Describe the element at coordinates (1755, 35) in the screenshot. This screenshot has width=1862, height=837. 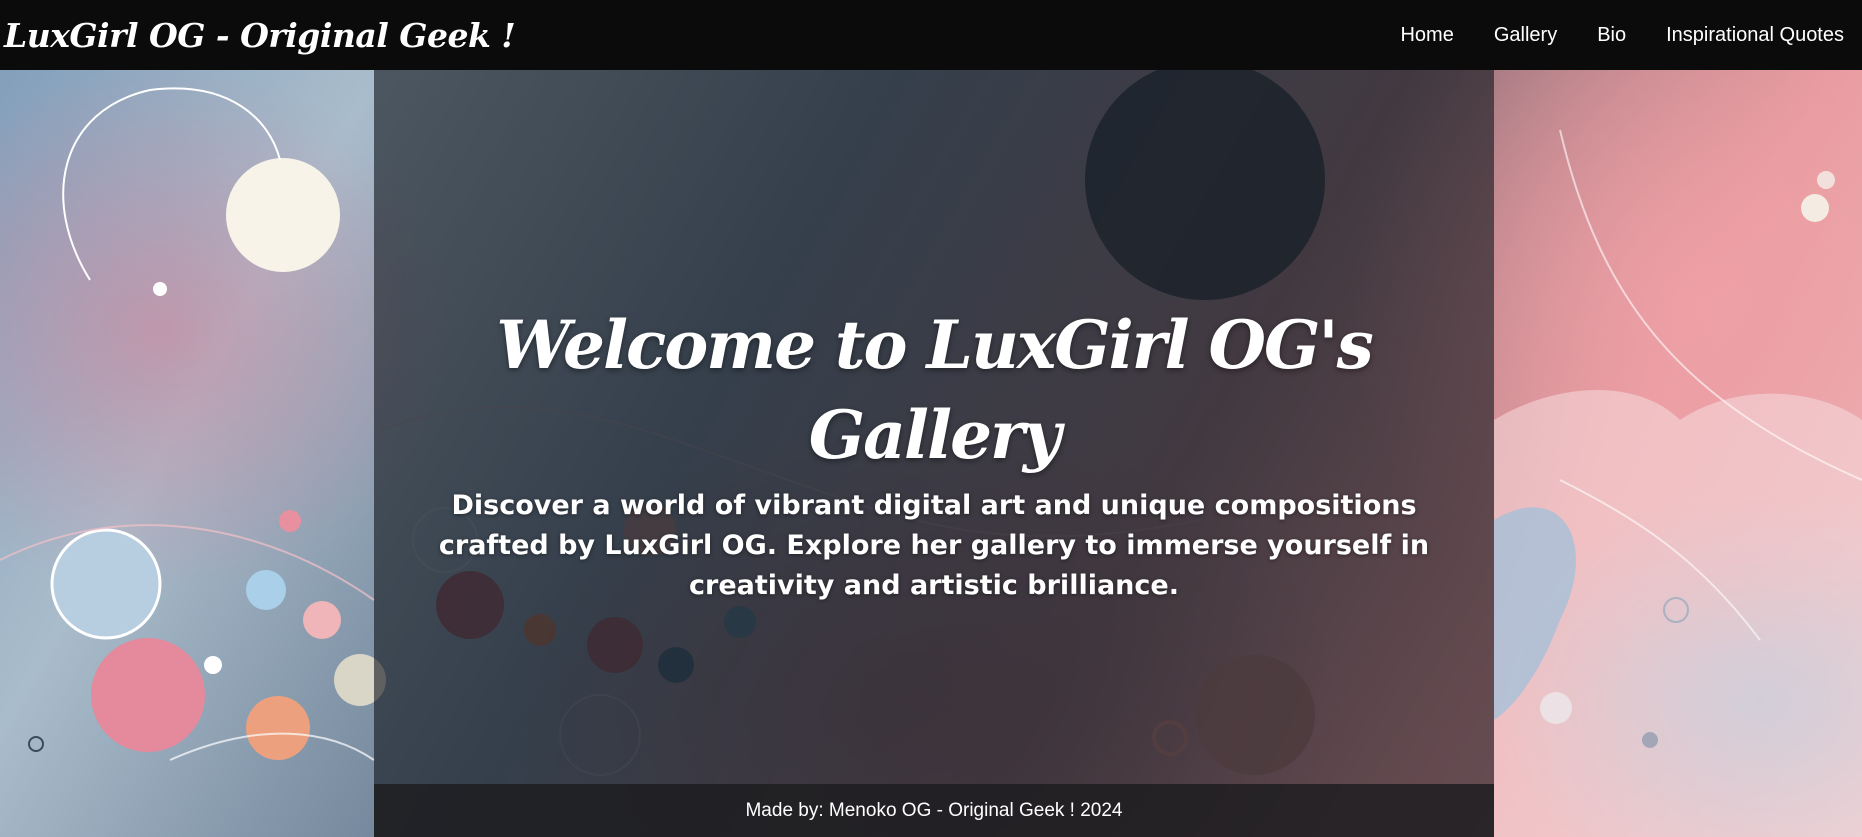
I see `nav-link-inspirational-quotes: Inspirational Quotes` at that location.